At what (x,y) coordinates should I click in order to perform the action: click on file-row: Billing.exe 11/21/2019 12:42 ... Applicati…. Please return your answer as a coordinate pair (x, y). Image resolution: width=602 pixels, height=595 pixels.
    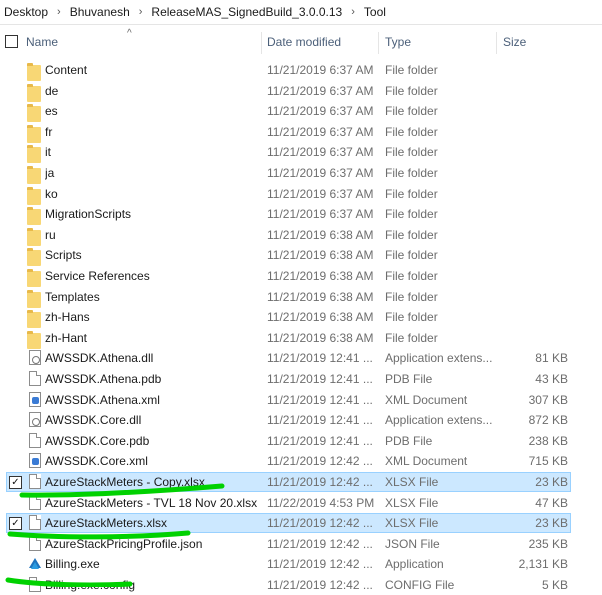
    Looking at the image, I should click on (301, 564).